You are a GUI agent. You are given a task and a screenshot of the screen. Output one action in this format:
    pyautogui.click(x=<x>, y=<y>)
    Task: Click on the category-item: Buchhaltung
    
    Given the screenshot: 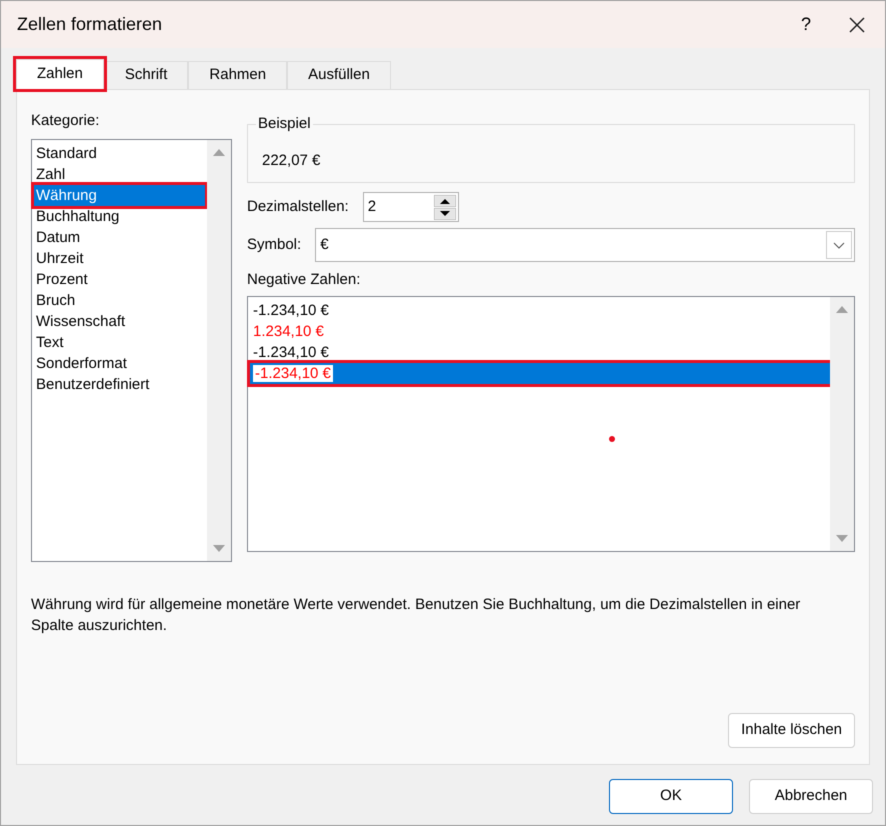 What is the action you would take?
    pyautogui.click(x=119, y=216)
    